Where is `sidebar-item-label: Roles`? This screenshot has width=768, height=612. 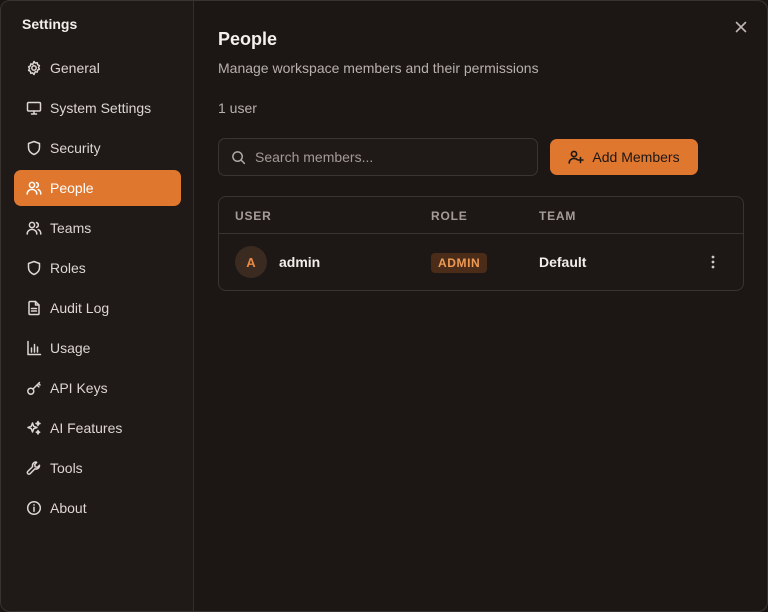
sidebar-item-label: Roles is located at coordinates (68, 268).